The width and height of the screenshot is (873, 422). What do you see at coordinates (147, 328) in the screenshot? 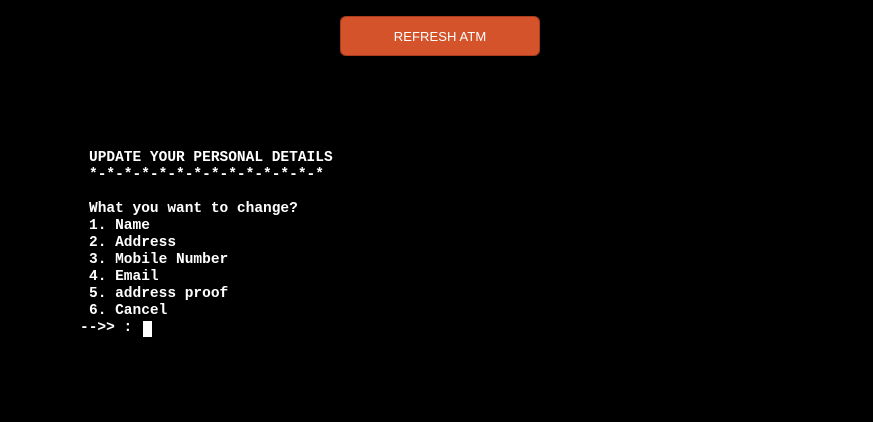
I see `text-cursor` at bounding box center [147, 328].